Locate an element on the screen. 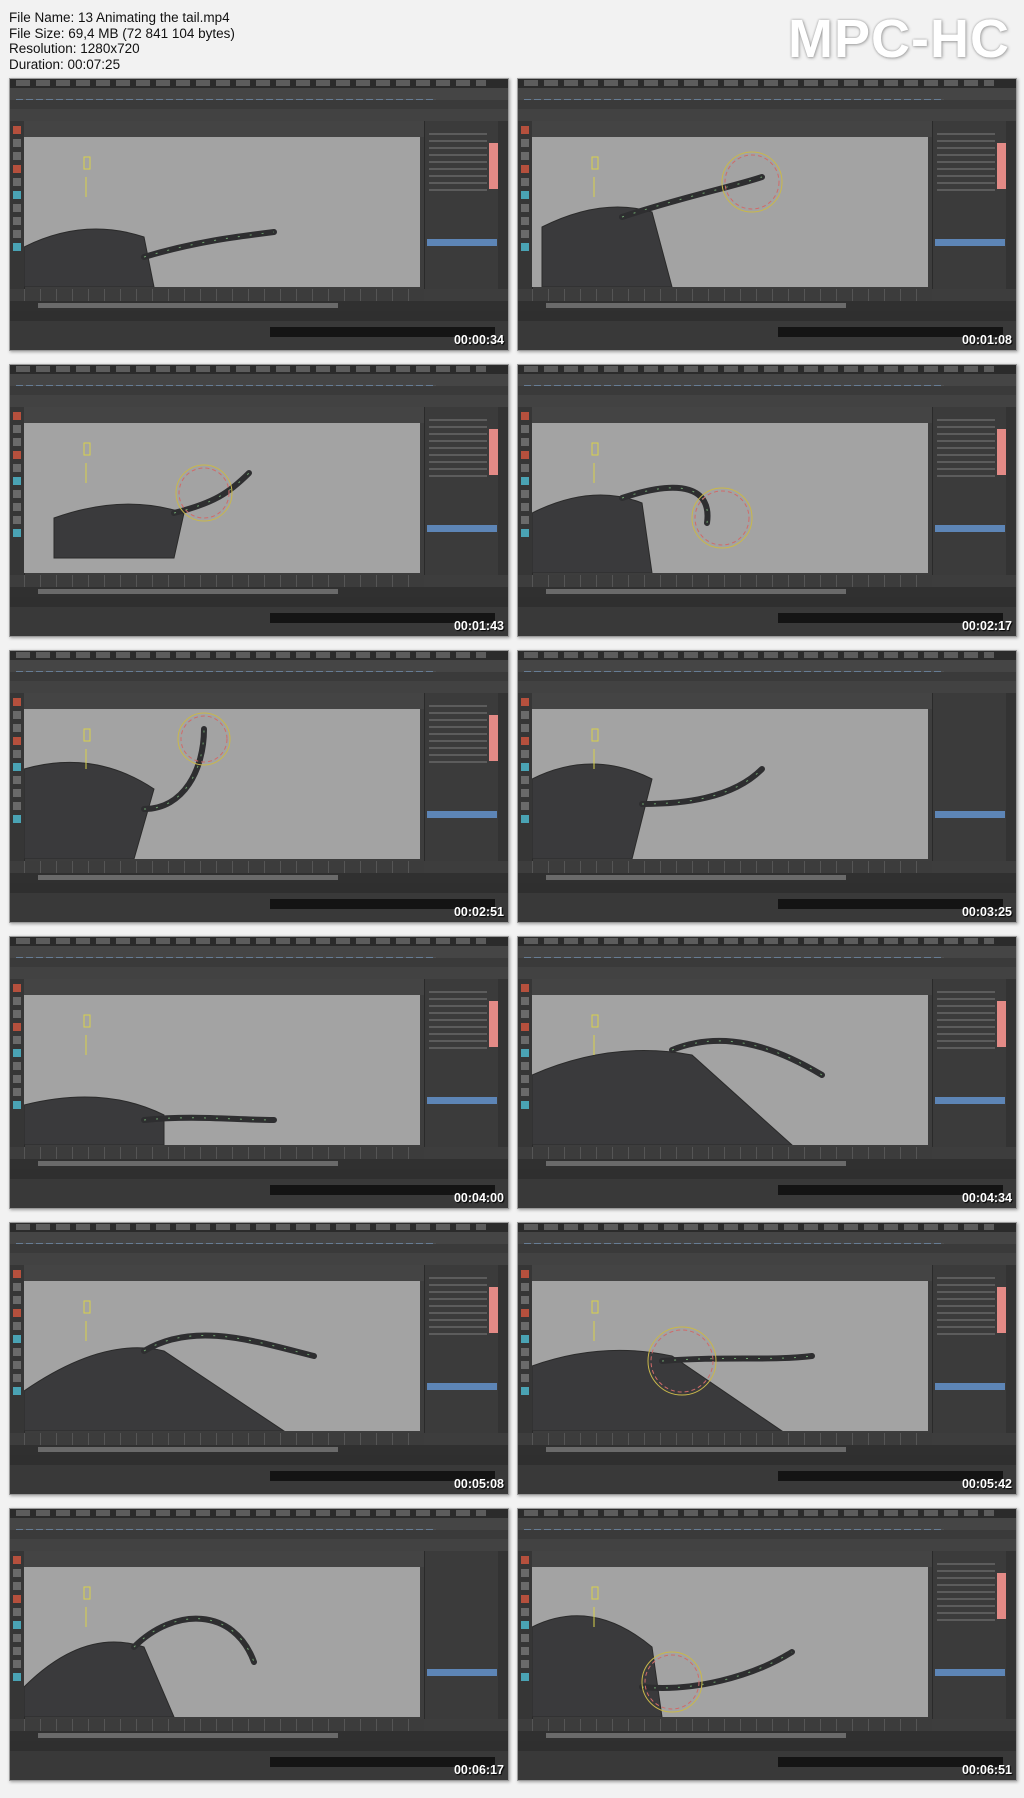  video-thumbnail: 00:04:00 is located at coordinates (259, 1072).